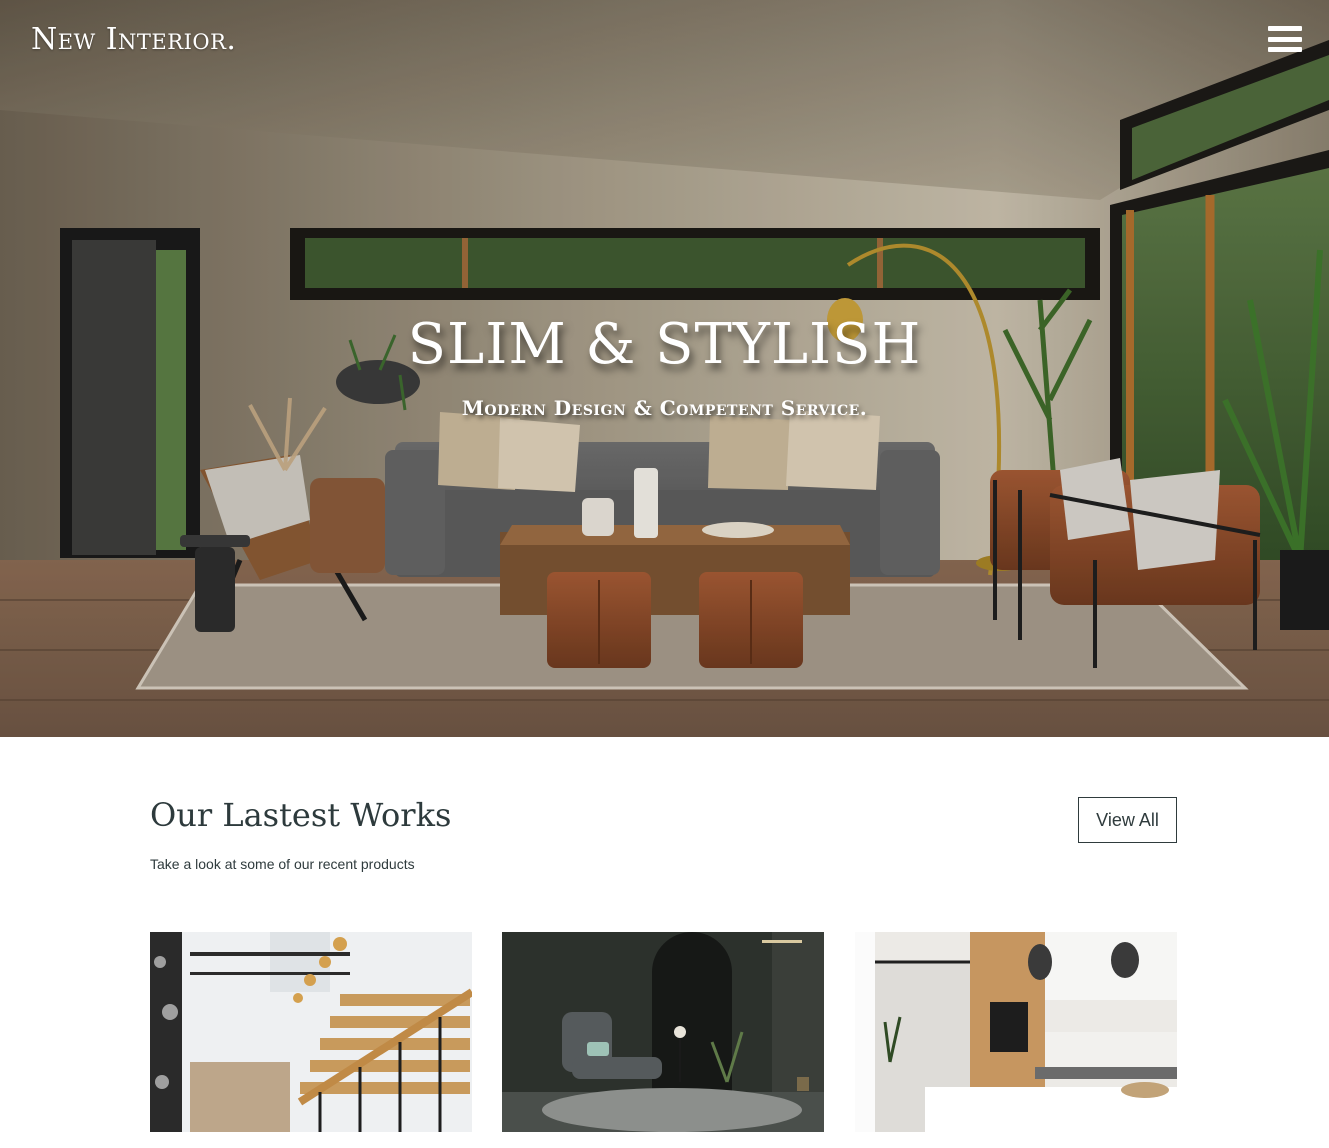  I want to click on modern-kitchen-photo, so click(1016, 1032).